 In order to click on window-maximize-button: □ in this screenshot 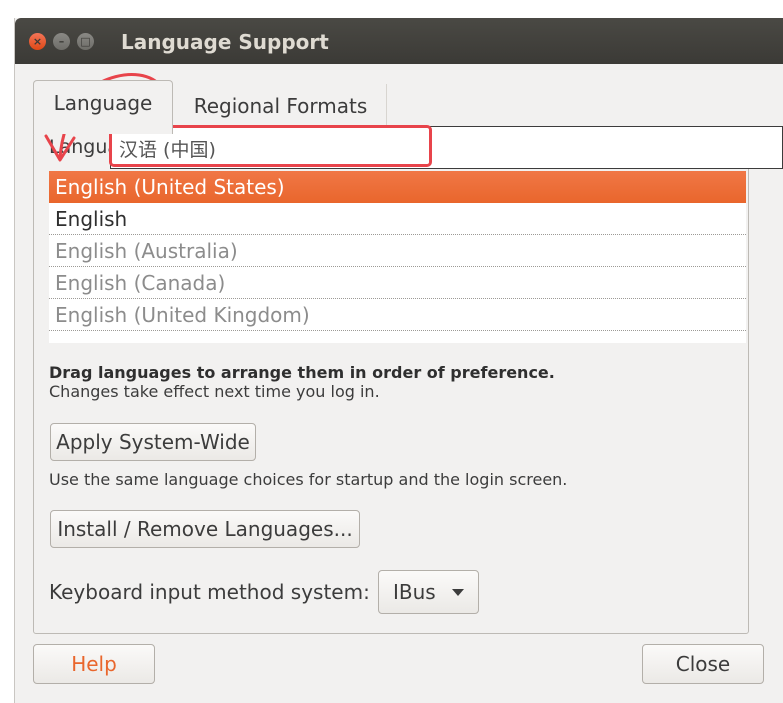, I will do `click(85, 41)`.